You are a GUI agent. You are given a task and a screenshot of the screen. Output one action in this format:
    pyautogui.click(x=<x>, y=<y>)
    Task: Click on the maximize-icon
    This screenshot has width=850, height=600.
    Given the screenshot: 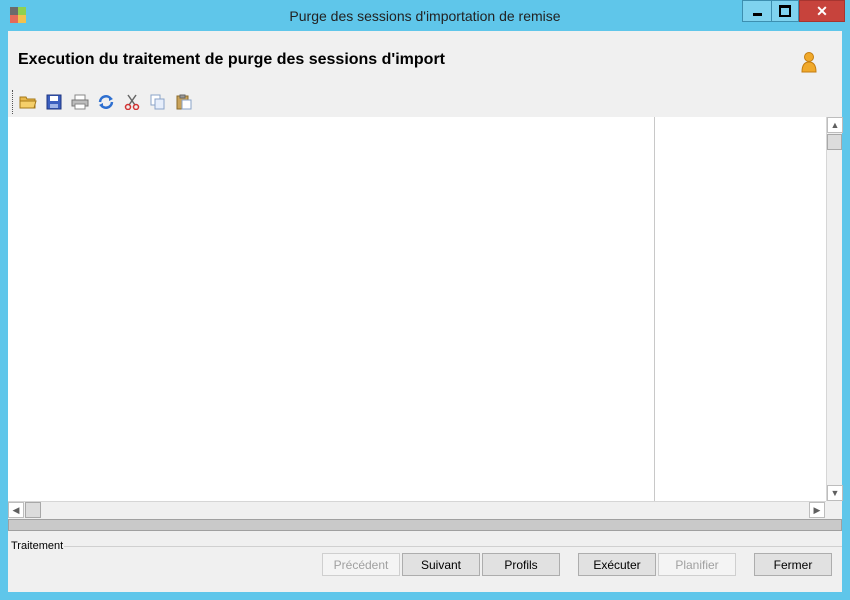 What is the action you would take?
    pyautogui.click(x=785, y=11)
    